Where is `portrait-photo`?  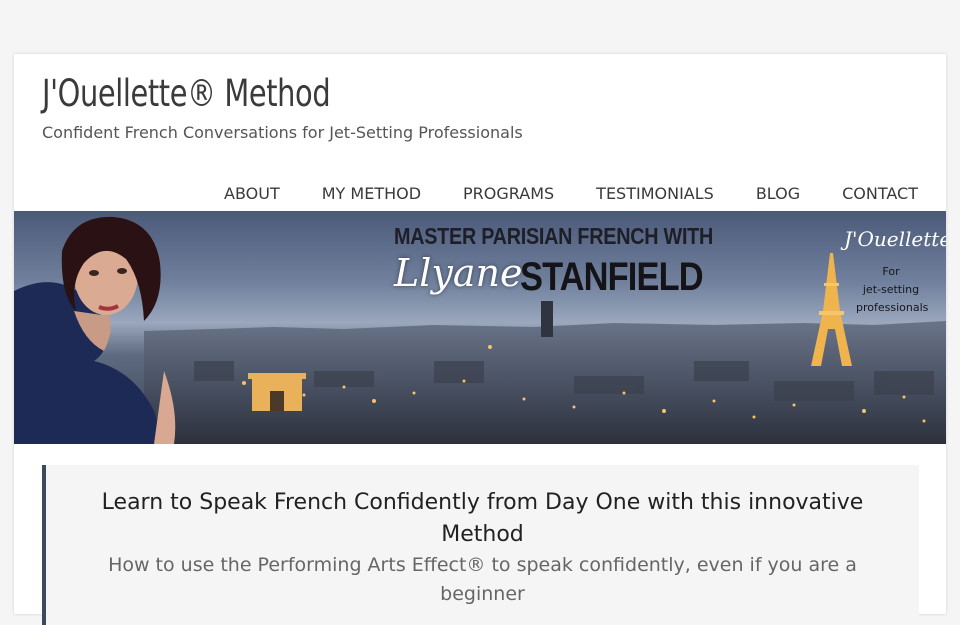 portrait-photo is located at coordinates (95, 330).